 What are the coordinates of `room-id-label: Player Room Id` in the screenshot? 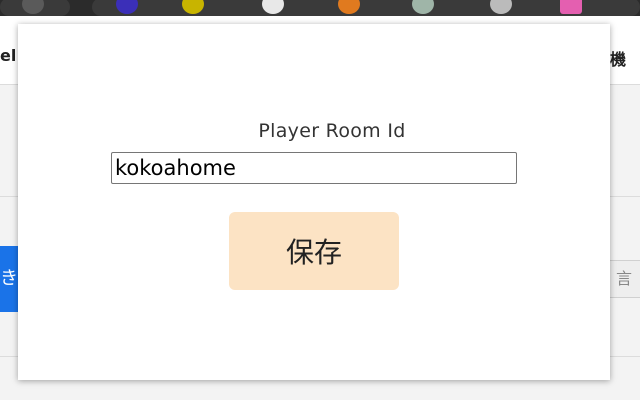 It's located at (332, 131).